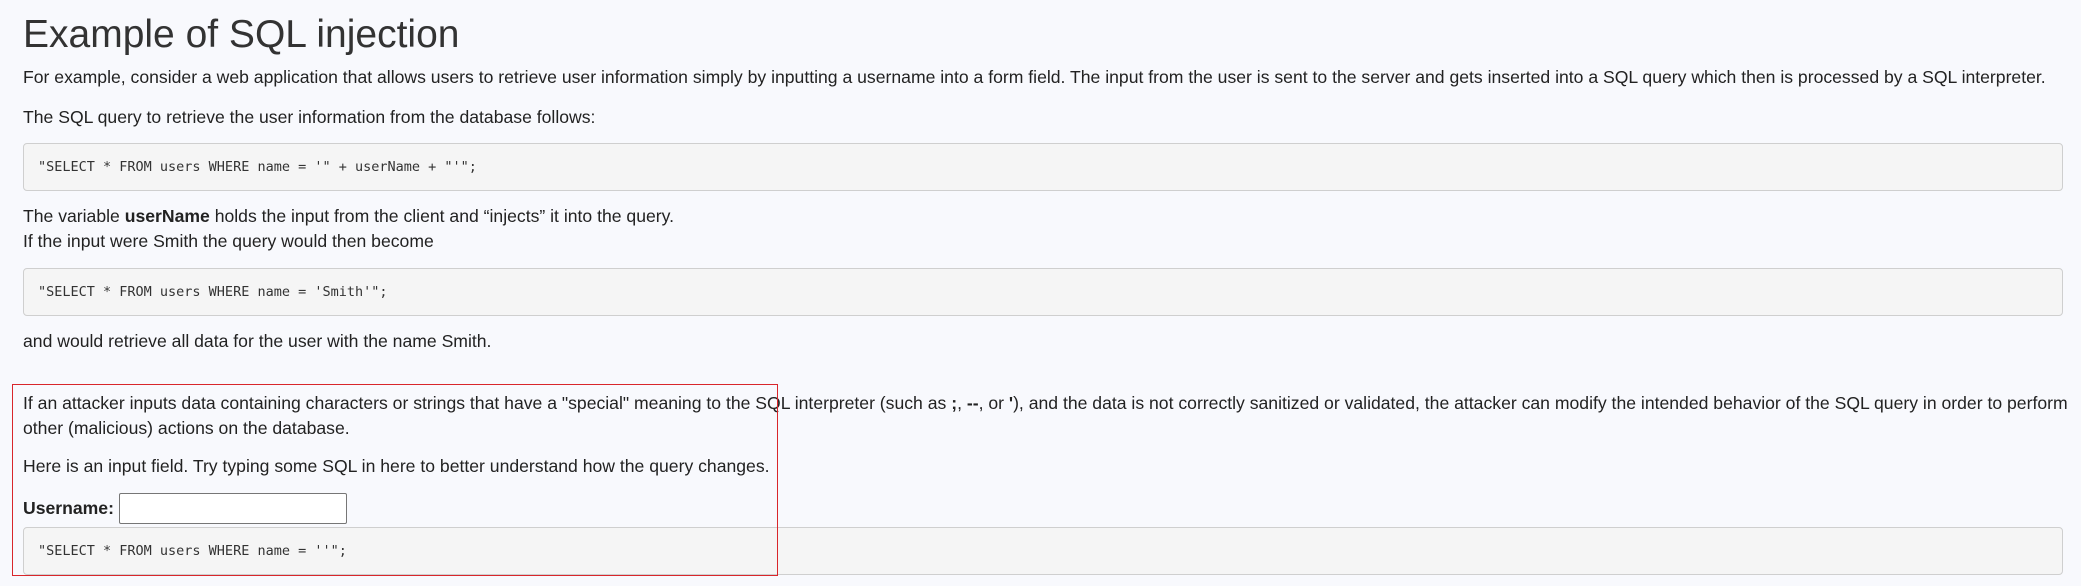 The width and height of the screenshot is (2081, 586). What do you see at coordinates (232, 508) in the screenshot?
I see `username-input` at bounding box center [232, 508].